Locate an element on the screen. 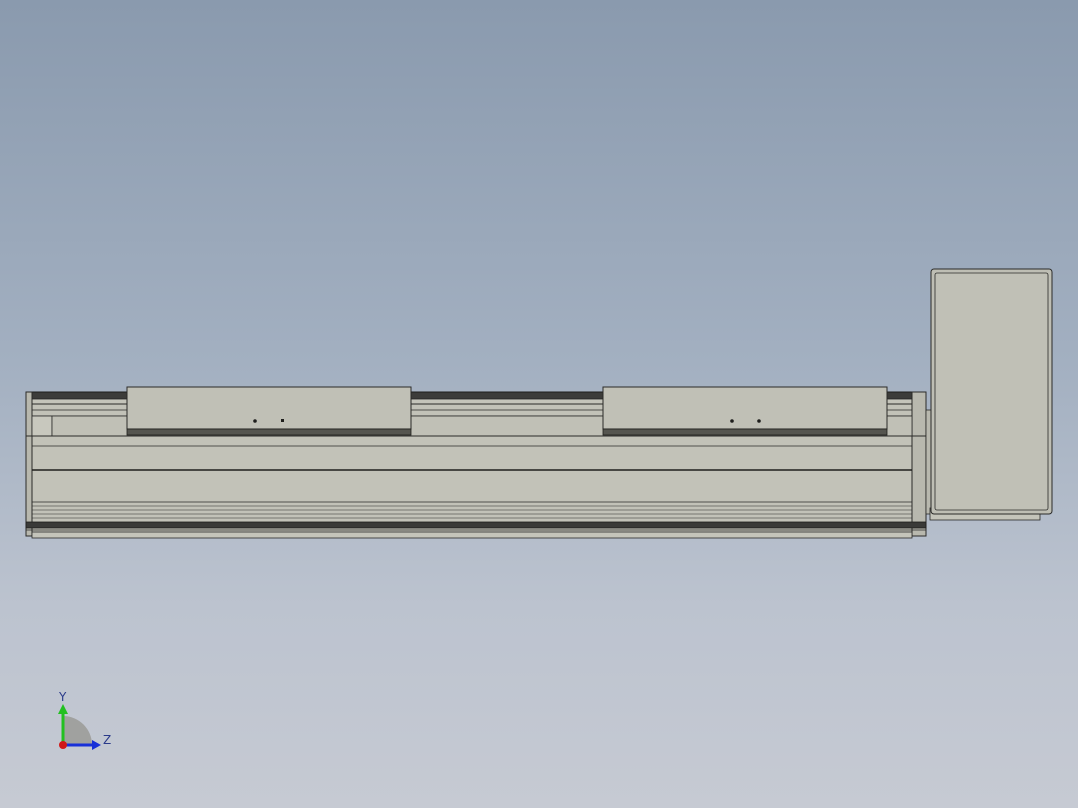  right-end-cap is located at coordinates (919, 464).